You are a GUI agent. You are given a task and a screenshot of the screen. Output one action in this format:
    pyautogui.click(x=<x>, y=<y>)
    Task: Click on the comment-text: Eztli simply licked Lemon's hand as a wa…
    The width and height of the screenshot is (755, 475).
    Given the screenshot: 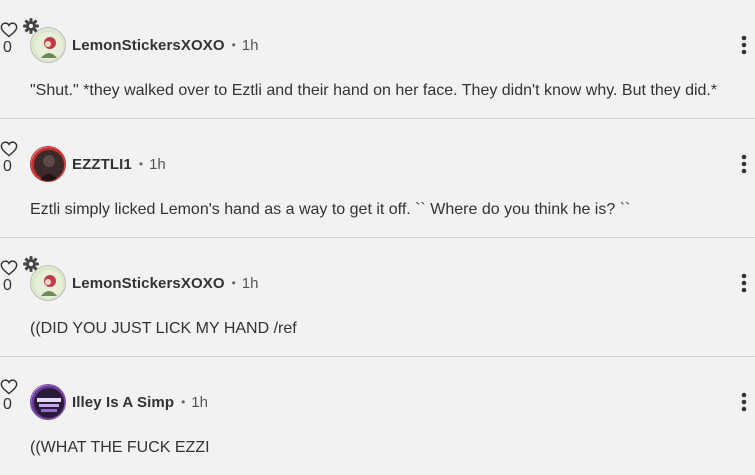 What is the action you would take?
    pyautogui.click(x=330, y=209)
    